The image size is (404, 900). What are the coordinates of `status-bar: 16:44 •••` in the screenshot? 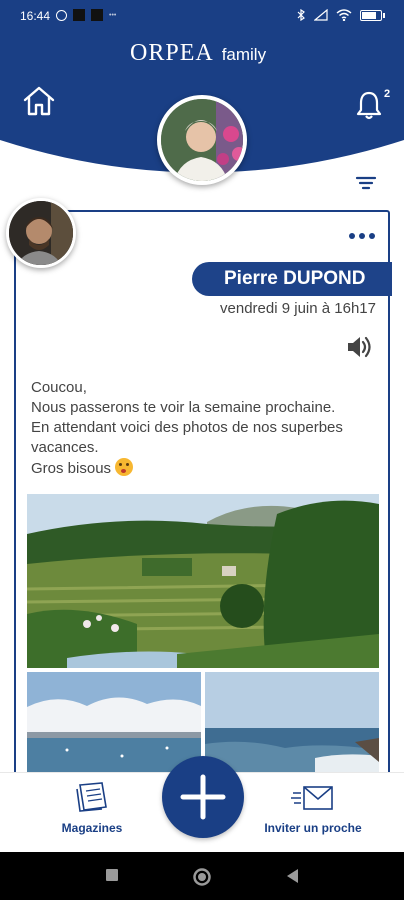 It's located at (202, 17).